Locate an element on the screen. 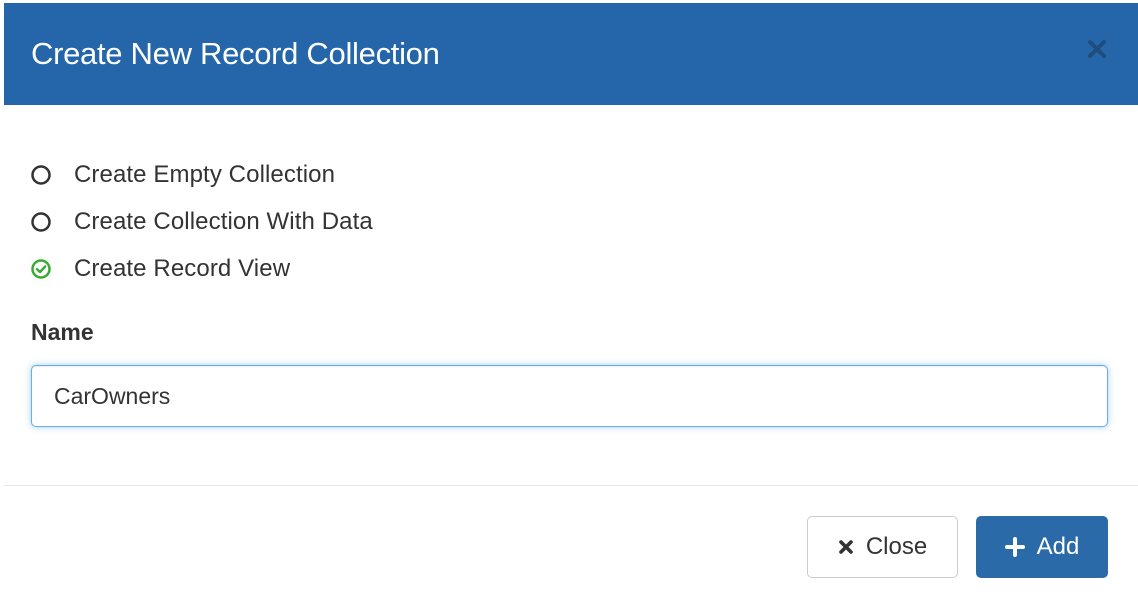  close-icon is located at coordinates (1097, 49).